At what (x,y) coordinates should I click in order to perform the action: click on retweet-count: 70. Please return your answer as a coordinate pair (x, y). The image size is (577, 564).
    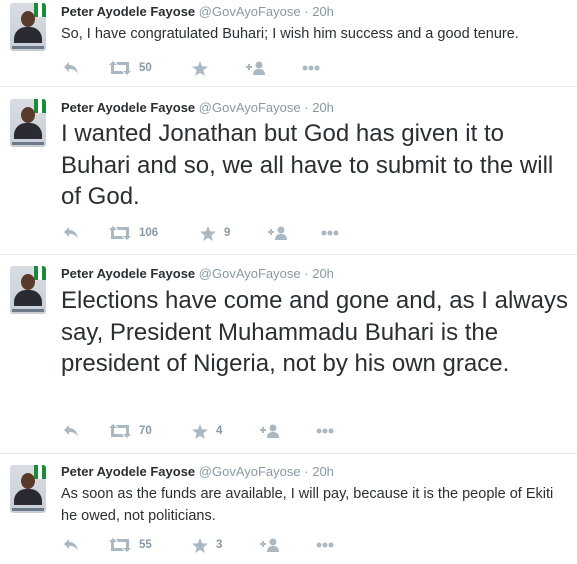
    Looking at the image, I should click on (145, 431).